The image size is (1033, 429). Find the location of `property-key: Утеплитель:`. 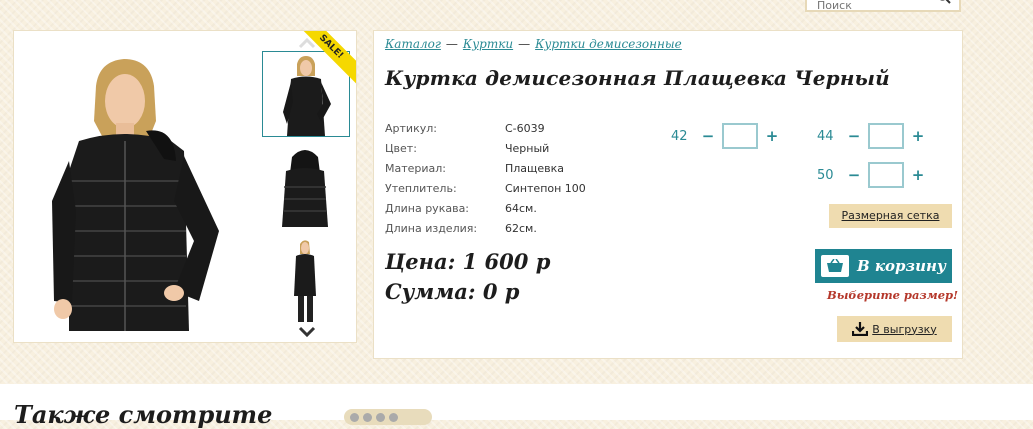

property-key: Утеплитель: is located at coordinates (421, 188).